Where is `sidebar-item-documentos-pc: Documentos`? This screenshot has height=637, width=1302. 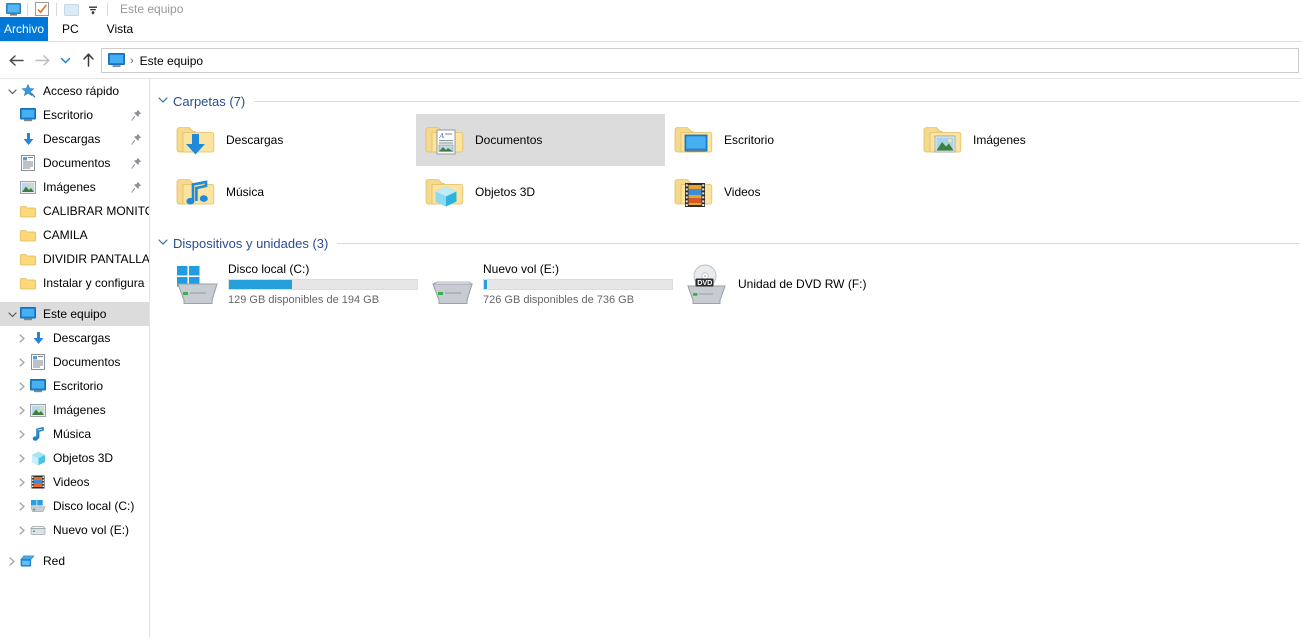
sidebar-item-documentos-pc: Documentos is located at coordinates (74, 362).